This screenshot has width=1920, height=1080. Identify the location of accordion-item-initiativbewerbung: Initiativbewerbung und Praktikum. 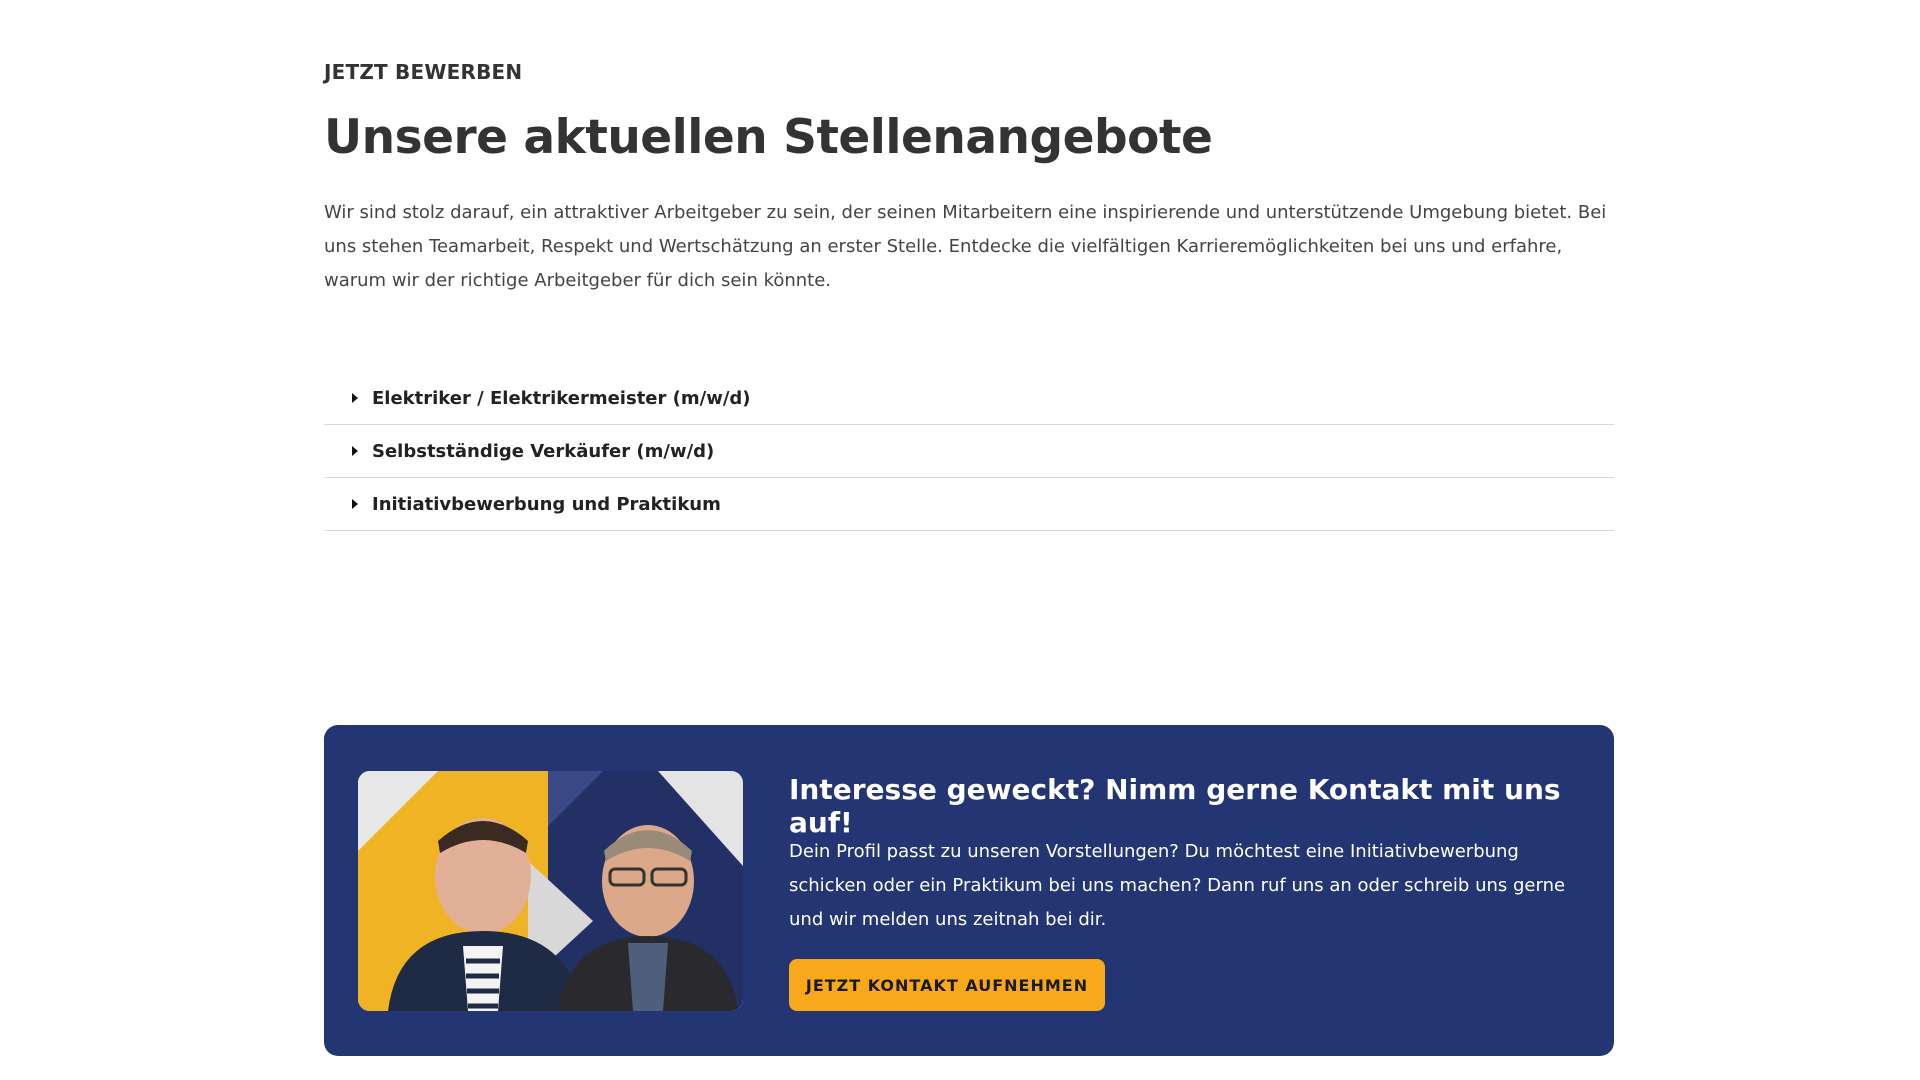
(969, 504).